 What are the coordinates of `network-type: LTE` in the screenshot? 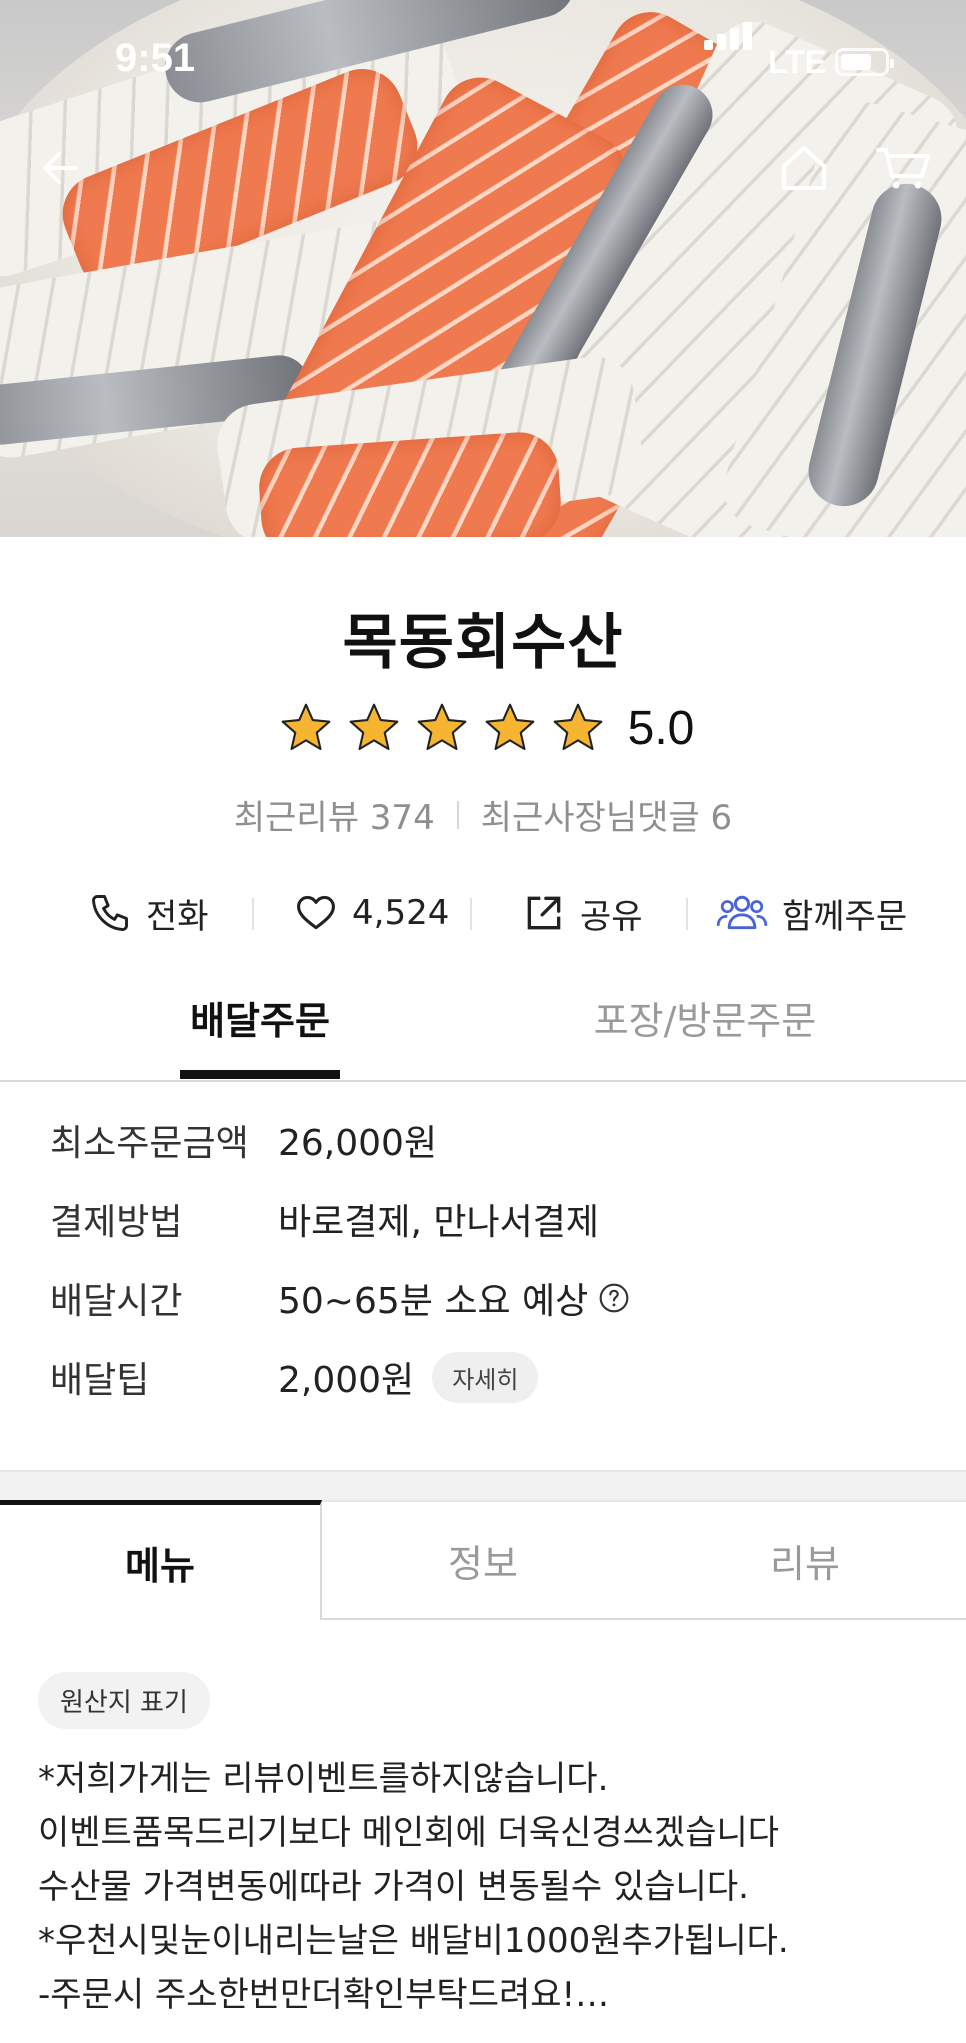 It's located at (797, 62).